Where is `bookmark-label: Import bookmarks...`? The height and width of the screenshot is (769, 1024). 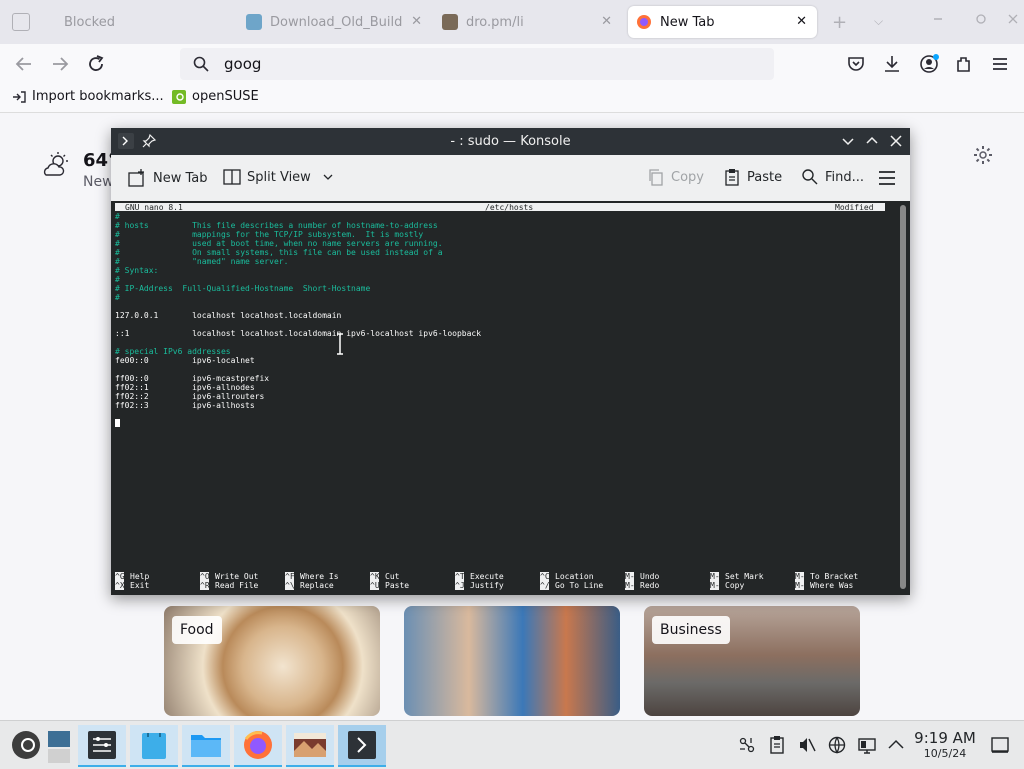 bookmark-label: Import bookmarks... is located at coordinates (98, 96).